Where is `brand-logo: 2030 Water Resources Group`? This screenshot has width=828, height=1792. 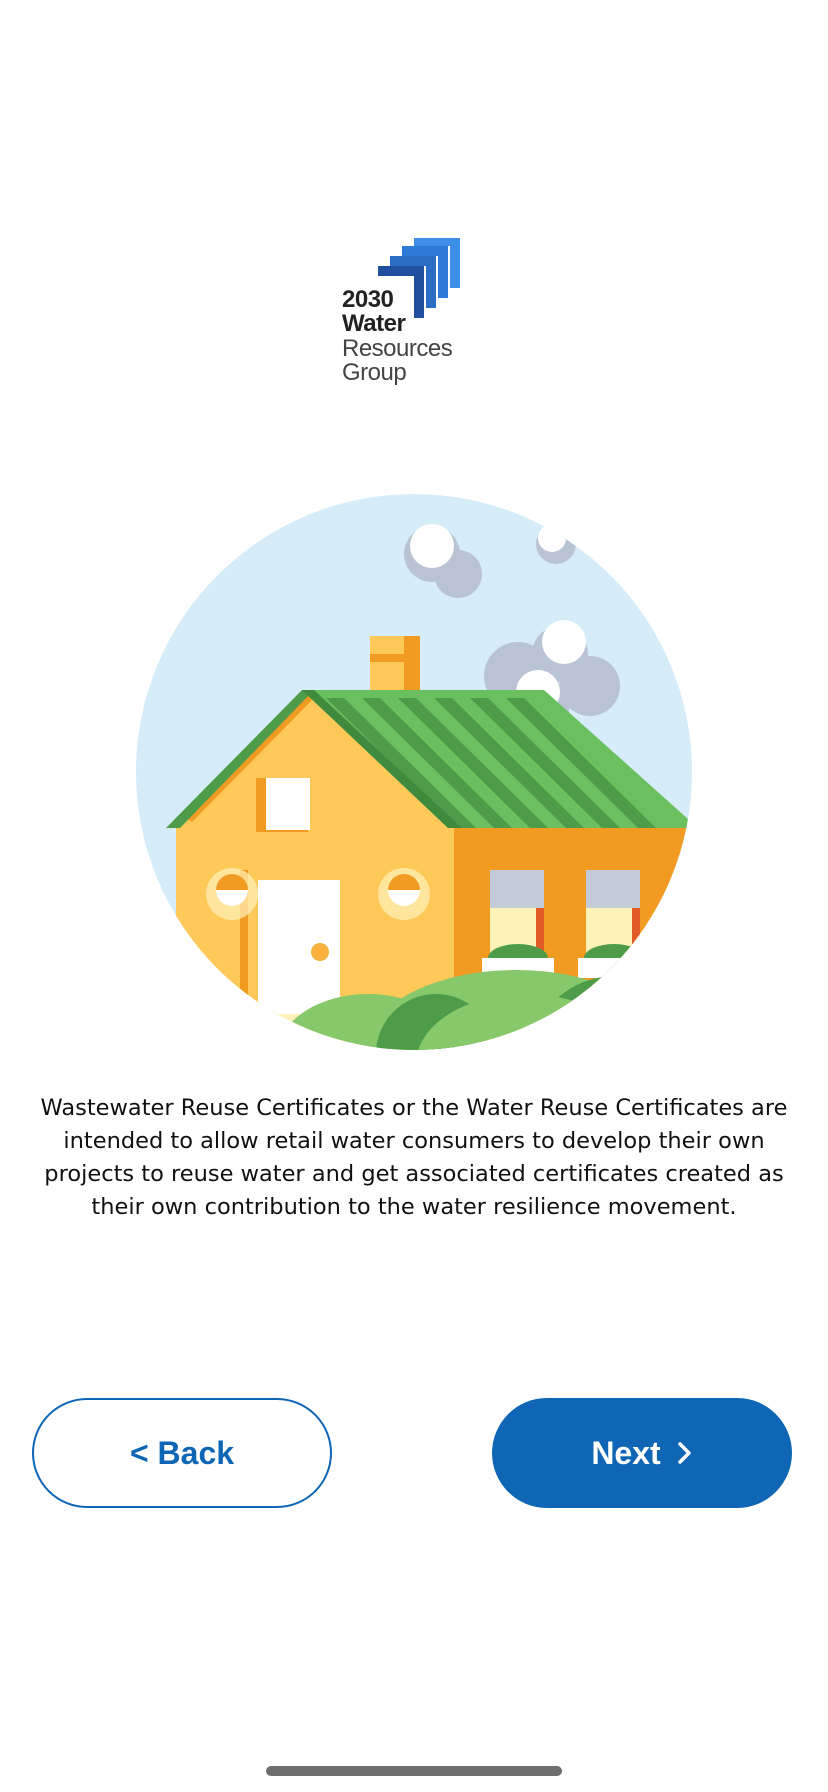 brand-logo: 2030 Water Resources Group is located at coordinates (408, 313).